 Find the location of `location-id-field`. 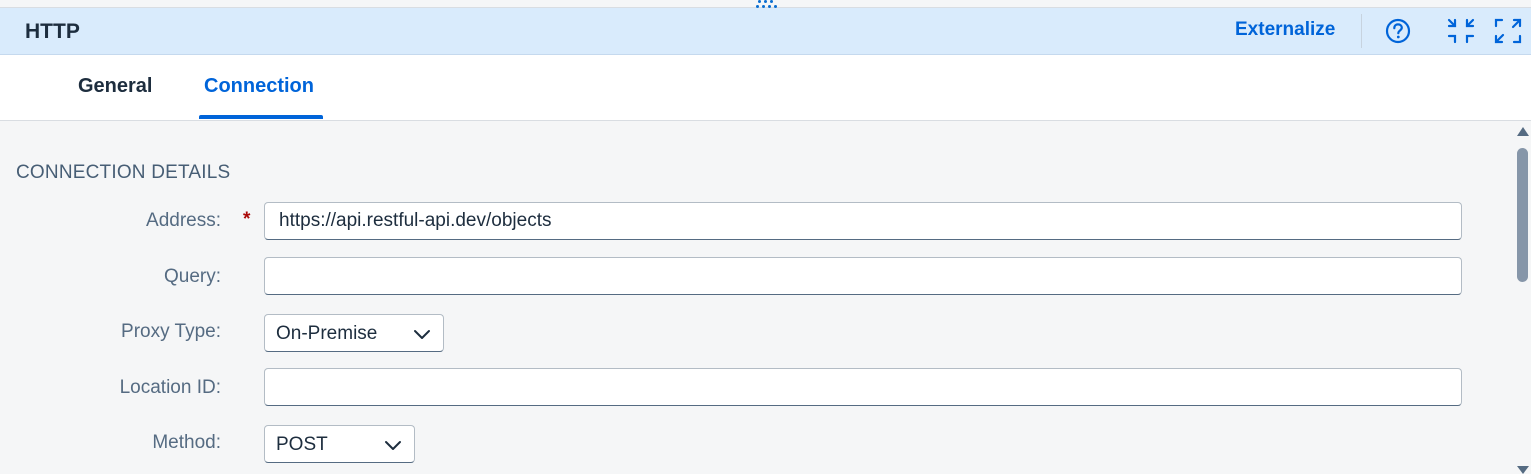

location-id-field is located at coordinates (863, 387).